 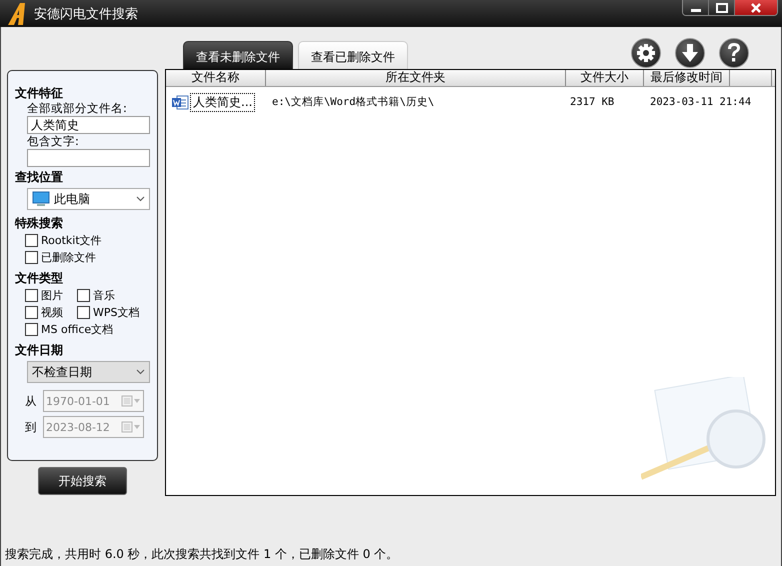 I want to click on start-search-button: 开始搜索, so click(x=82, y=481).